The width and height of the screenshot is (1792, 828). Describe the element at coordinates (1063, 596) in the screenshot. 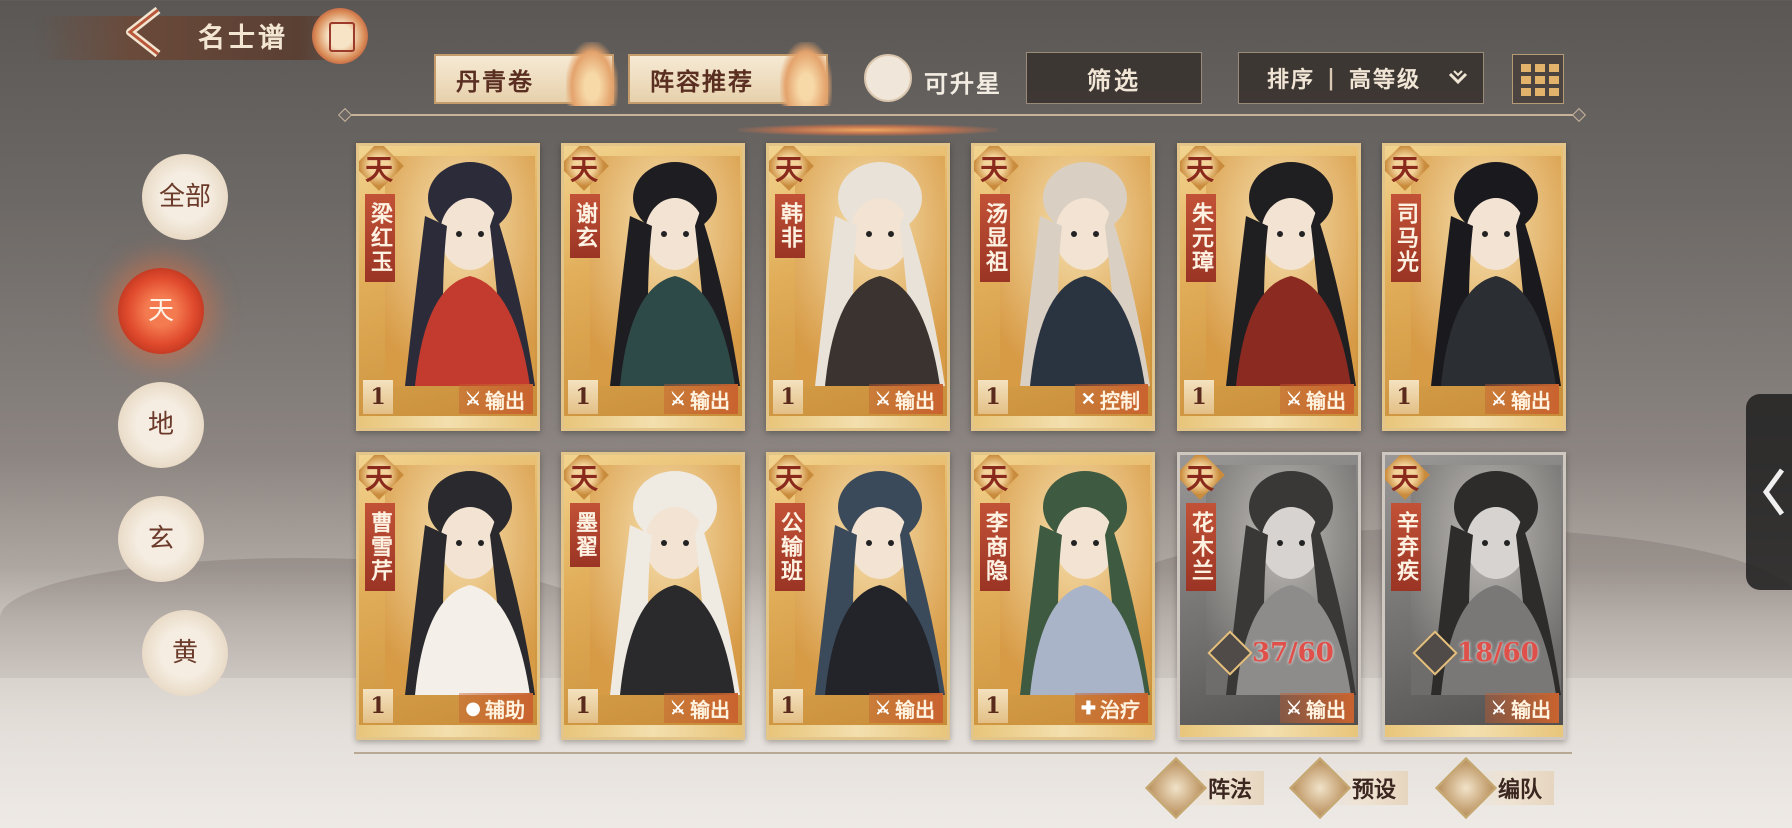

I see `hero-card: 天 李商隐 1 ✚ 治疗` at that location.